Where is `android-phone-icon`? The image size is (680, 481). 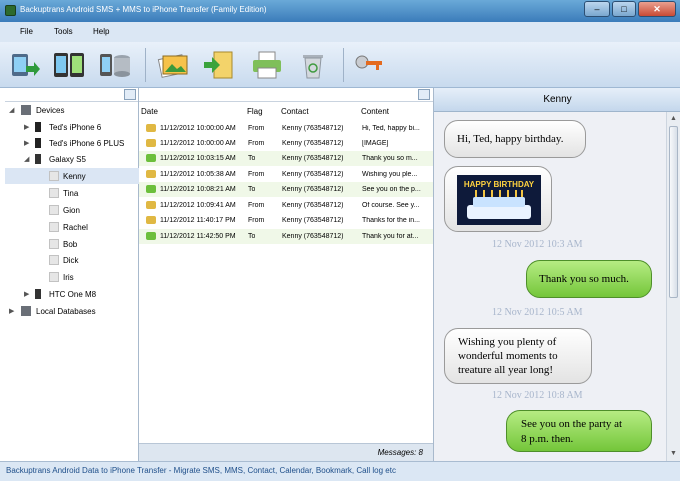 android-phone-icon is located at coordinates (38, 294).